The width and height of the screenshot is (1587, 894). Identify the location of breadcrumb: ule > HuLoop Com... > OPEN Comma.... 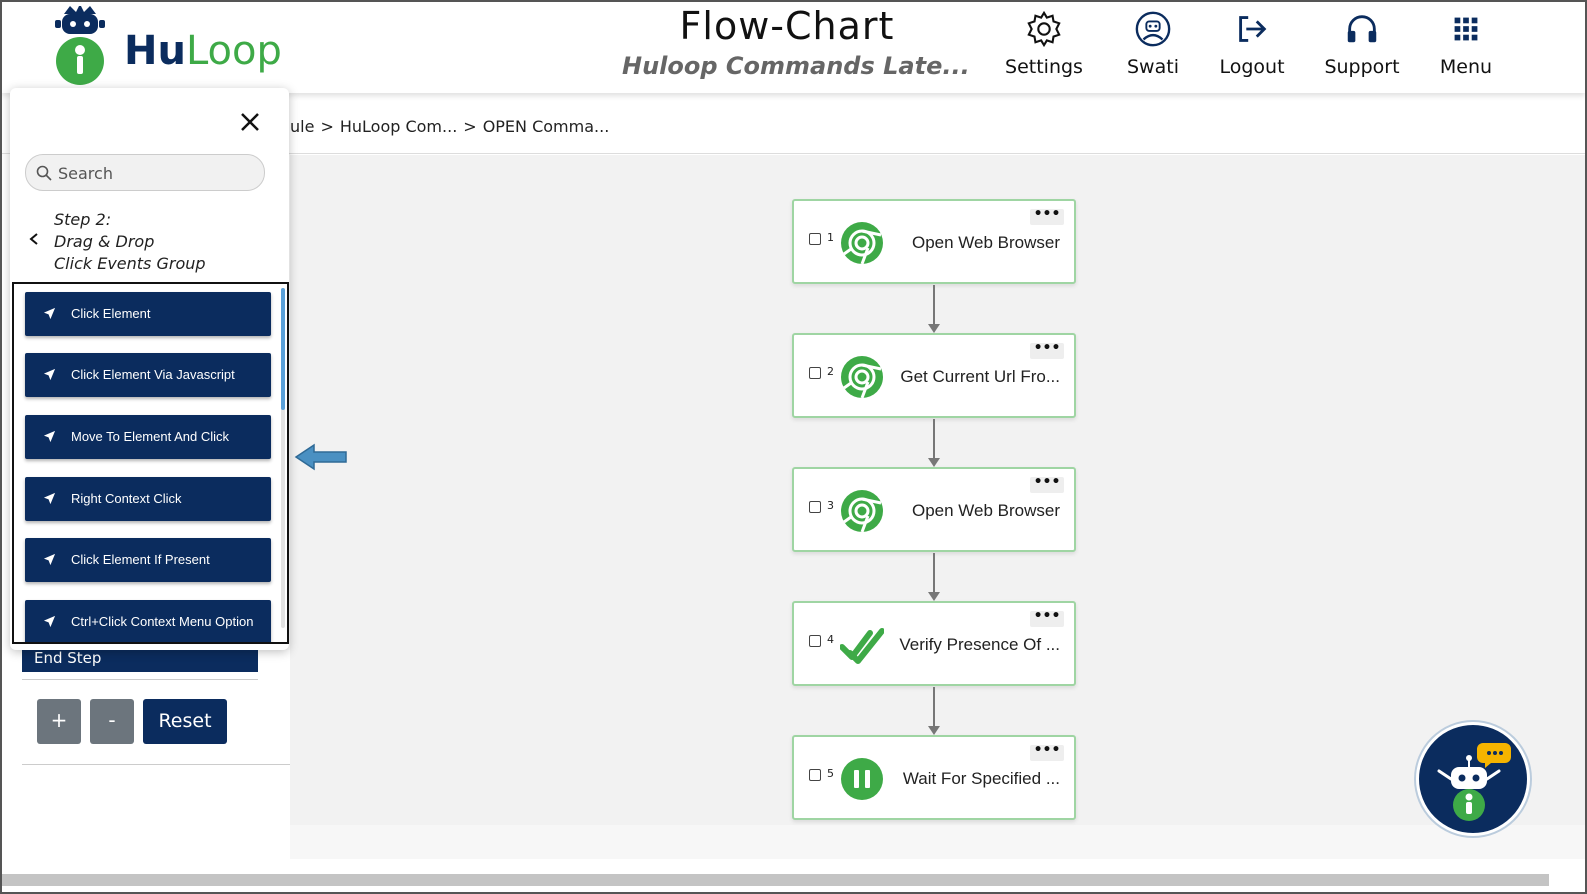
(449, 126).